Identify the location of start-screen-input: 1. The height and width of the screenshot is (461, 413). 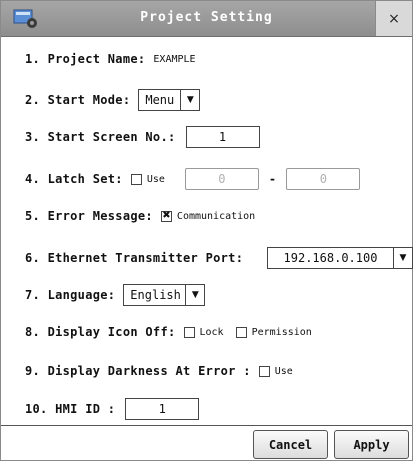
(222, 137).